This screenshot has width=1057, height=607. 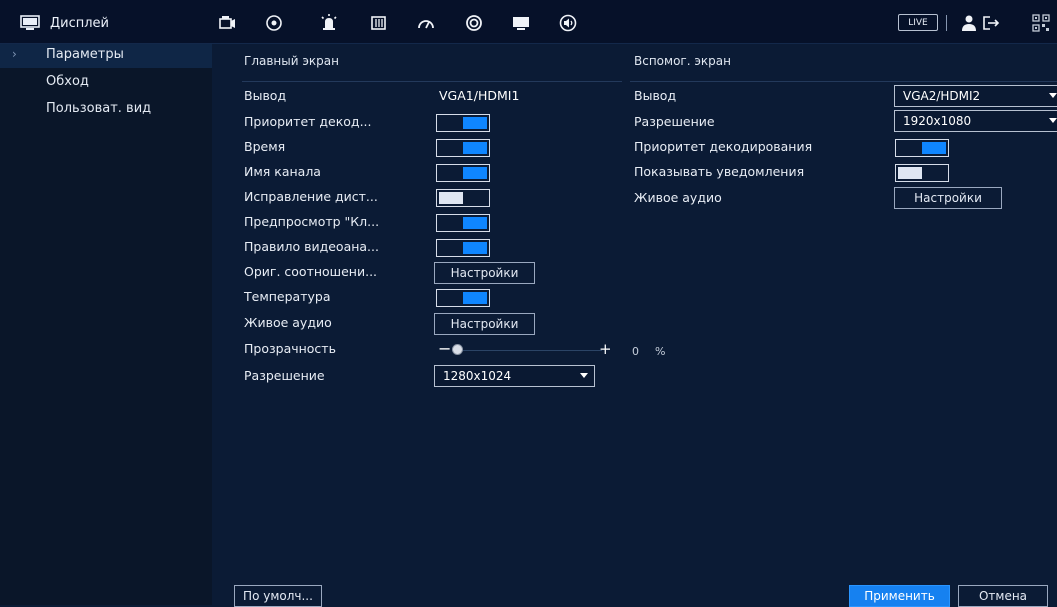 I want to click on preview-toggle, so click(x=463, y=223).